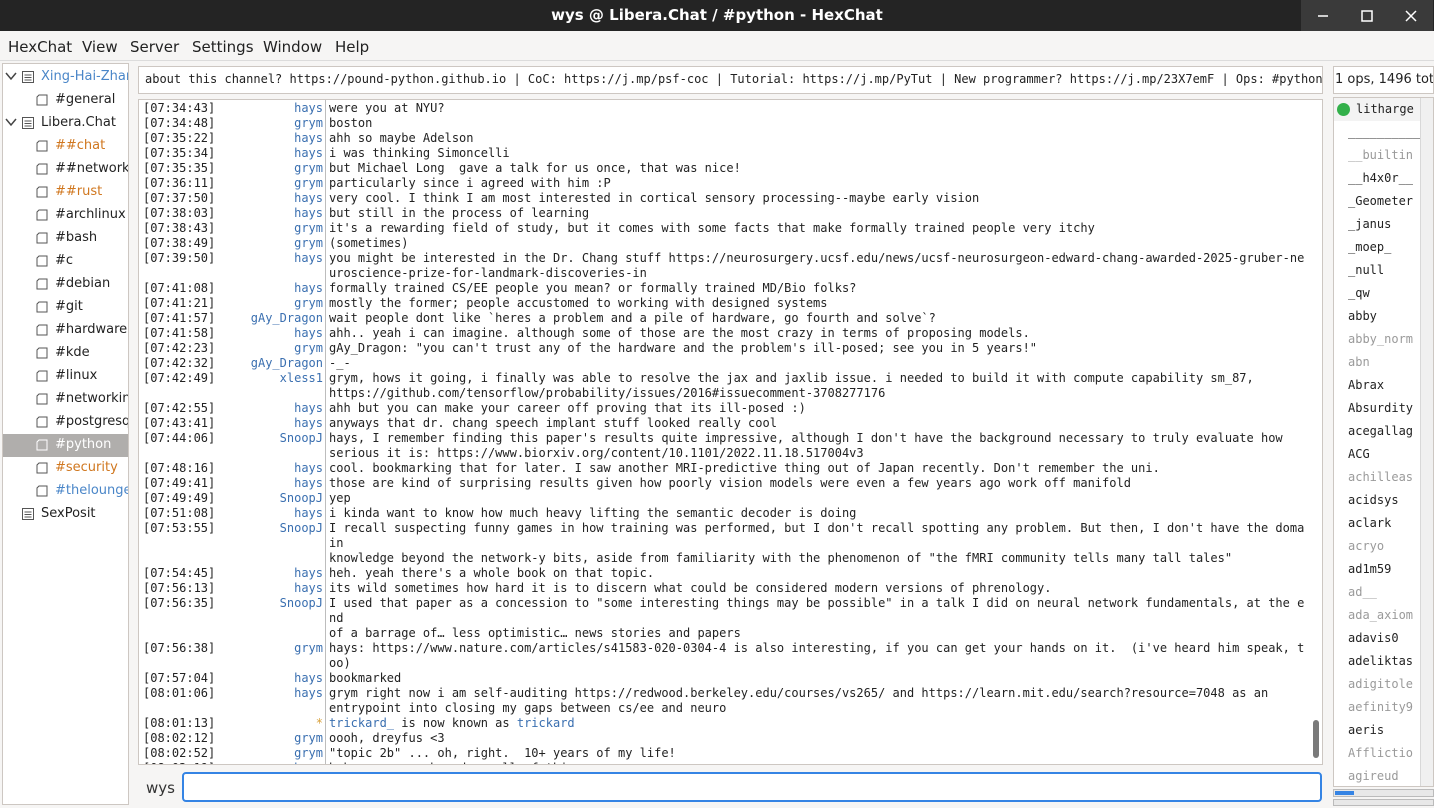  I want to click on tree-item-libera-chat: Libera.Chat, so click(65, 123).